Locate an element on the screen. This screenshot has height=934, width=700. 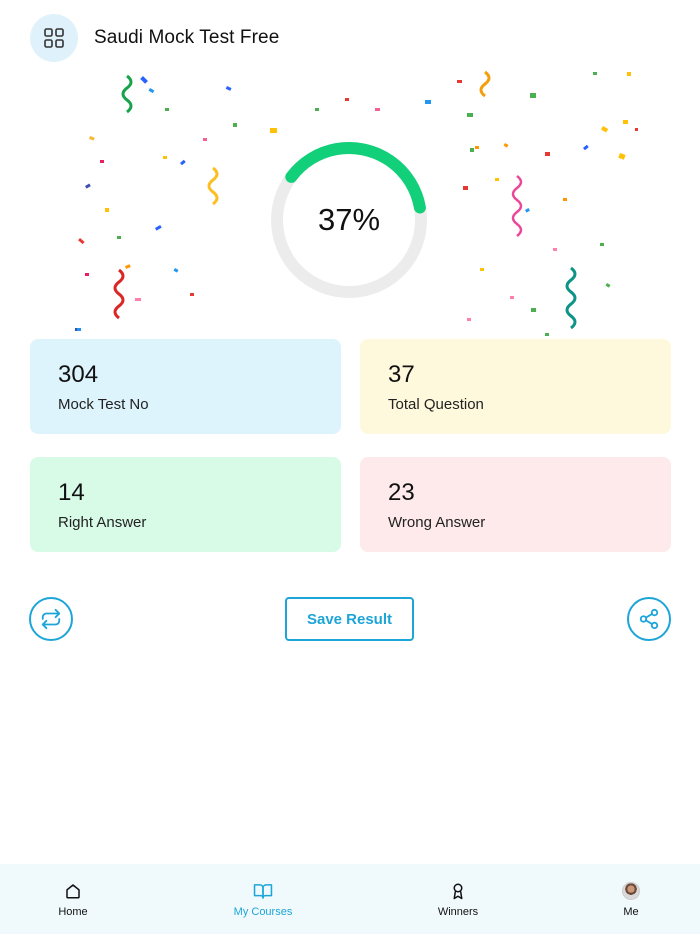
app-header: Saudi Mock Test Free is located at coordinates (154, 38).